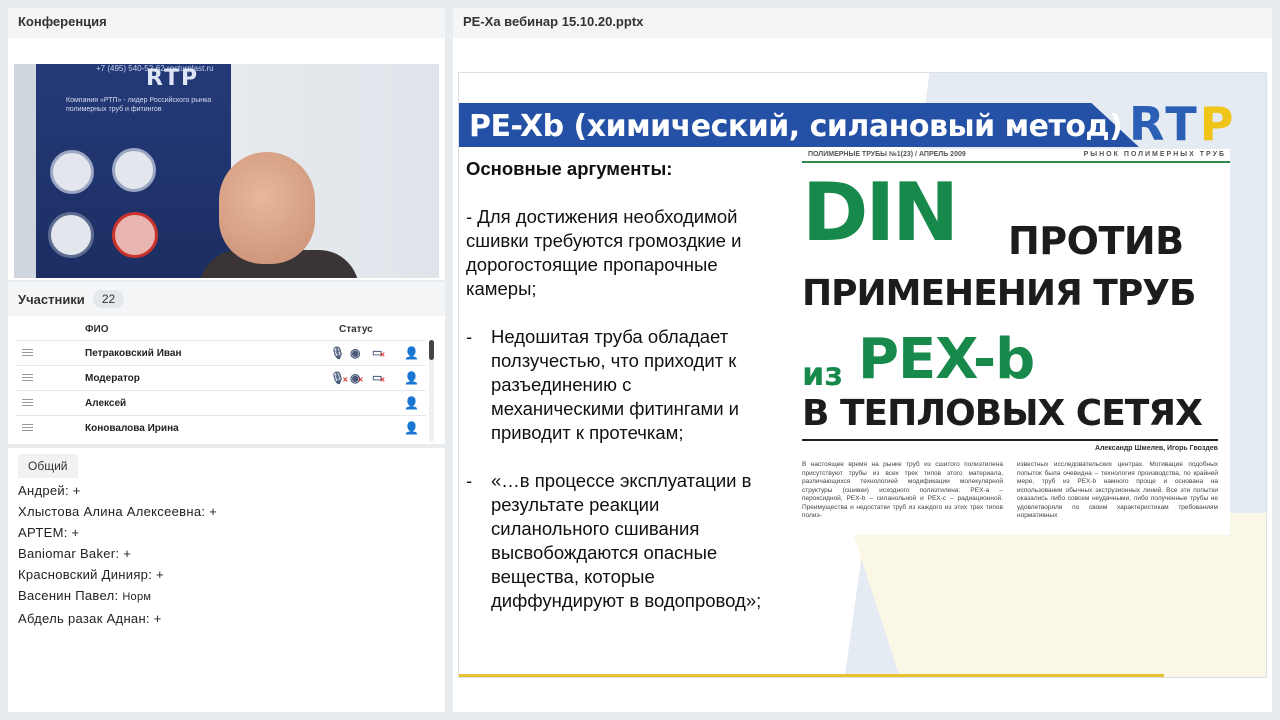 The width and height of the screenshot is (1280, 720). I want to click on headline-din: DIN, so click(880, 212).